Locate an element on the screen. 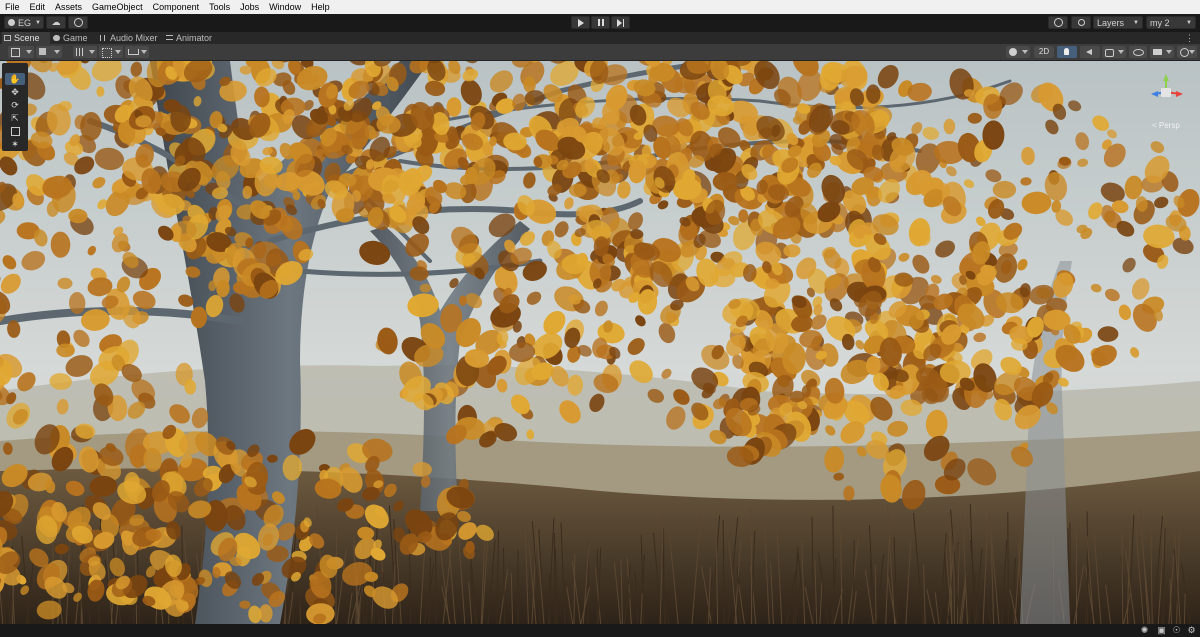 This screenshot has width=1200, height=637. scene-visibility-toggle is located at coordinates (1138, 52).